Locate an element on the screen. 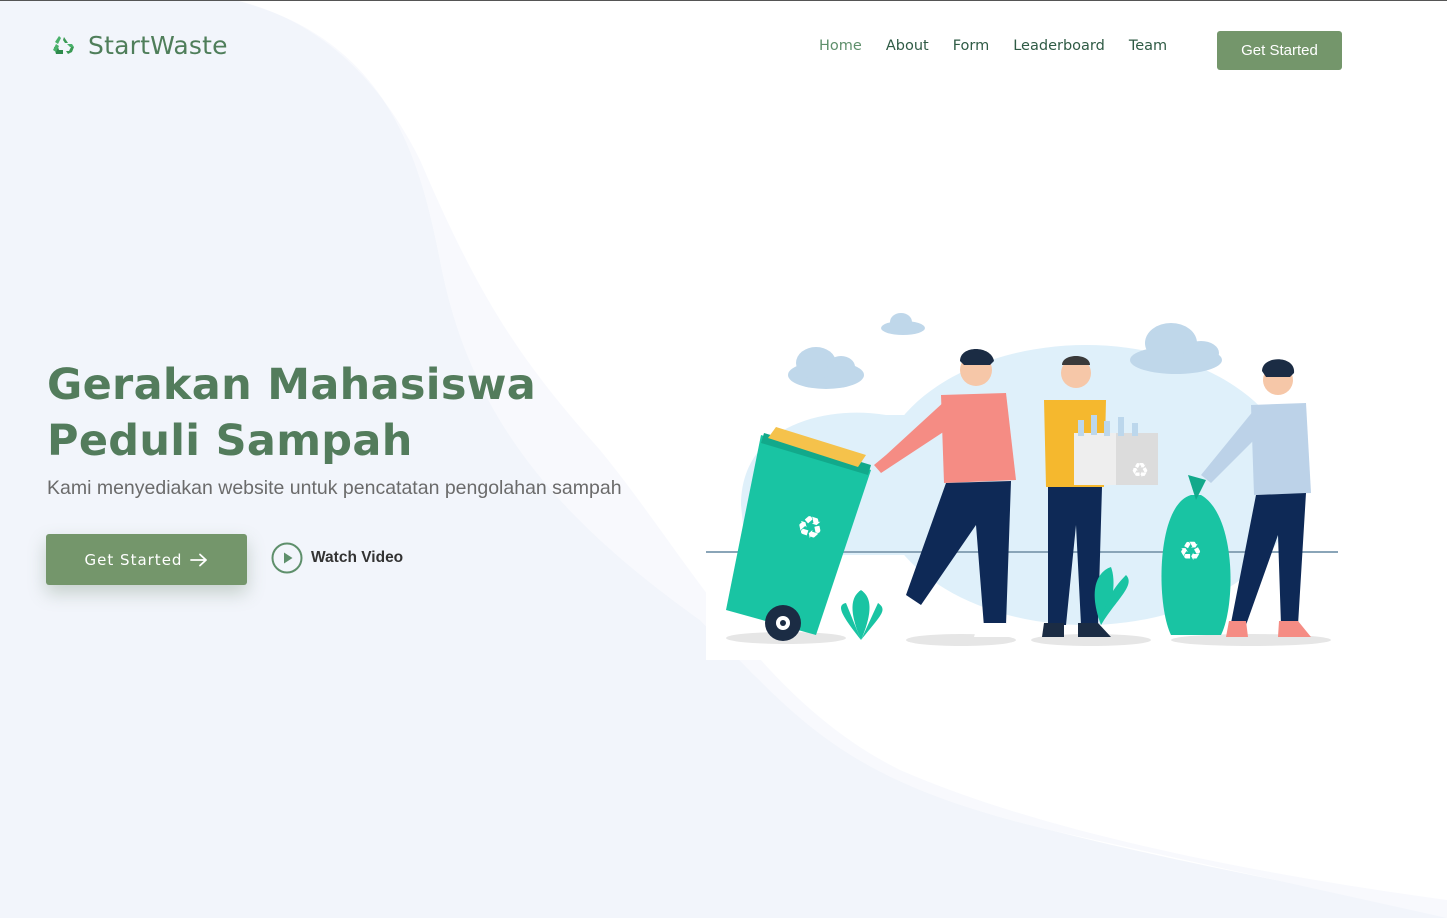 This screenshot has width=1447, height=918. arrow-right-icon is located at coordinates (199, 559).